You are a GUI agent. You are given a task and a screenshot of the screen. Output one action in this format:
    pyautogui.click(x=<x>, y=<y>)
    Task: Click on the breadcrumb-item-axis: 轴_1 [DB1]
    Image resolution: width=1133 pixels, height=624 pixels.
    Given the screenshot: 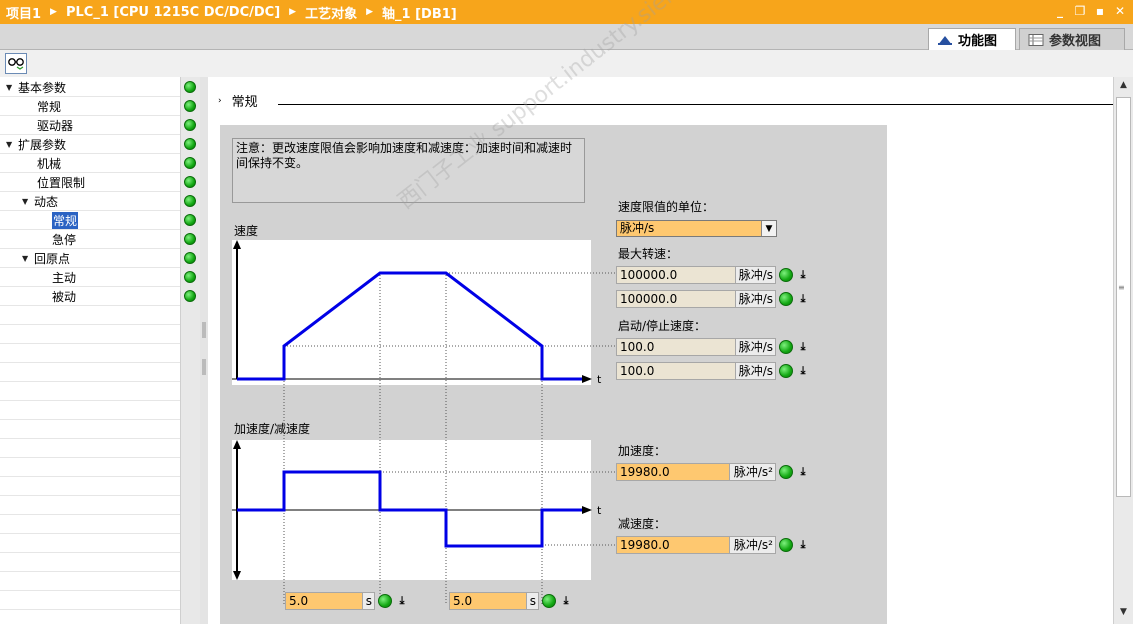 What is the action you would take?
    pyautogui.click(x=419, y=12)
    